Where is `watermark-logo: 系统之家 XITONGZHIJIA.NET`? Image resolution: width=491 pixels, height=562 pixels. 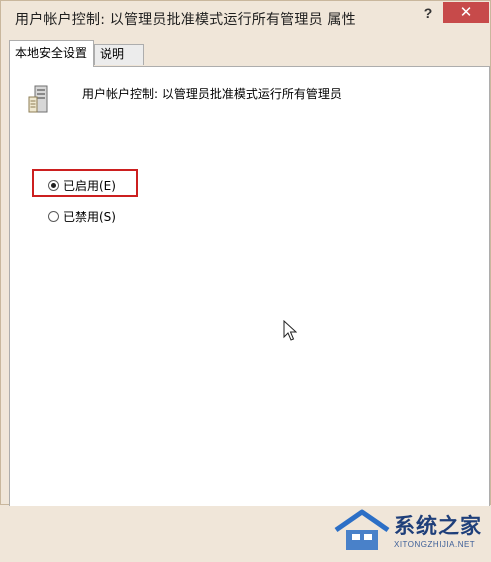 watermark-logo: 系统之家 XITONGZHIJIA.NET is located at coordinates (411, 531).